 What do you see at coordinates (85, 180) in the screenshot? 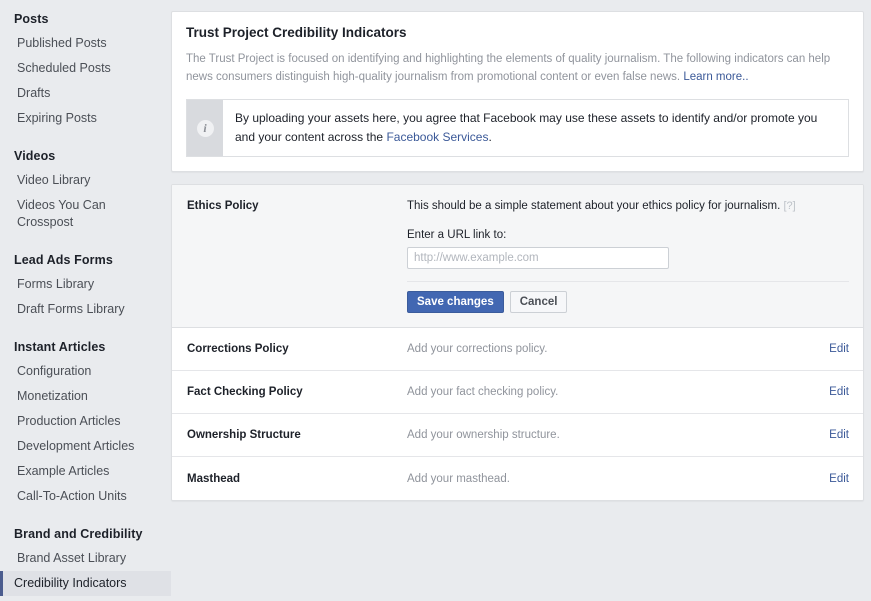
I see `sidebar-item-video-library: Video Library` at bounding box center [85, 180].